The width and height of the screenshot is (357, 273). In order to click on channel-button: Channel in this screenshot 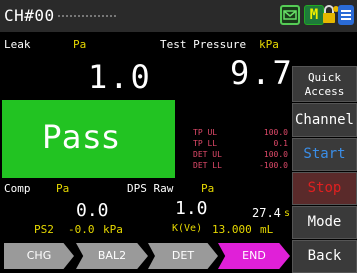, I will do `click(324, 120)`.